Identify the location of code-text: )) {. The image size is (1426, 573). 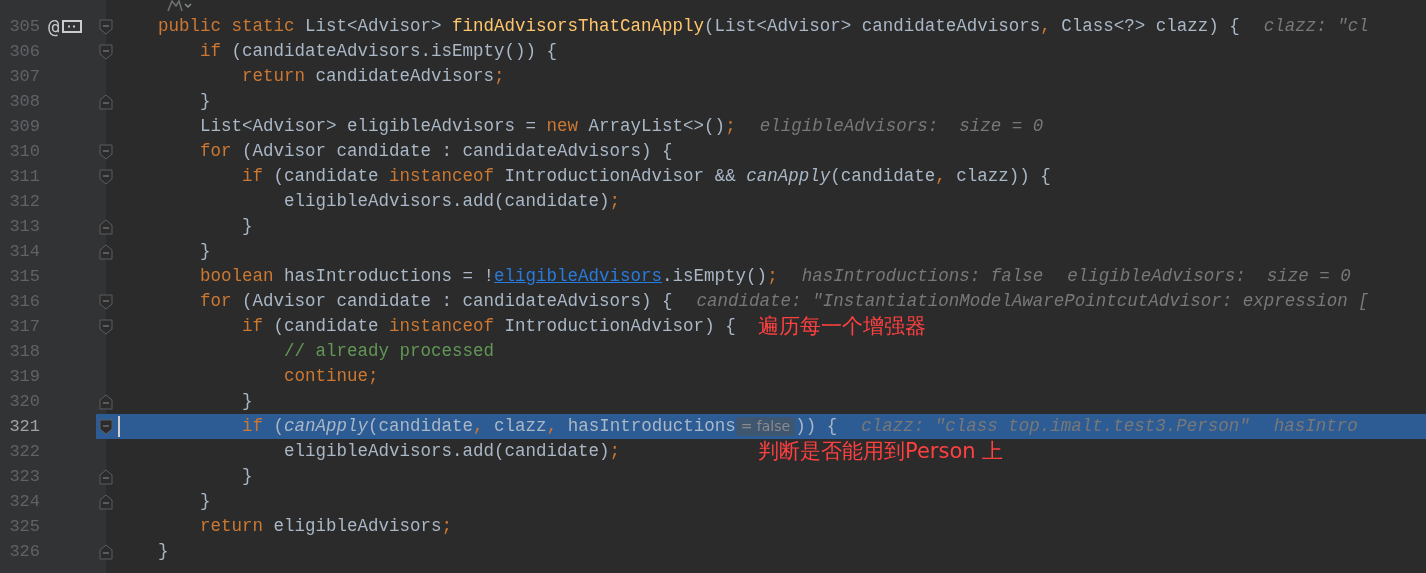
(816, 426).